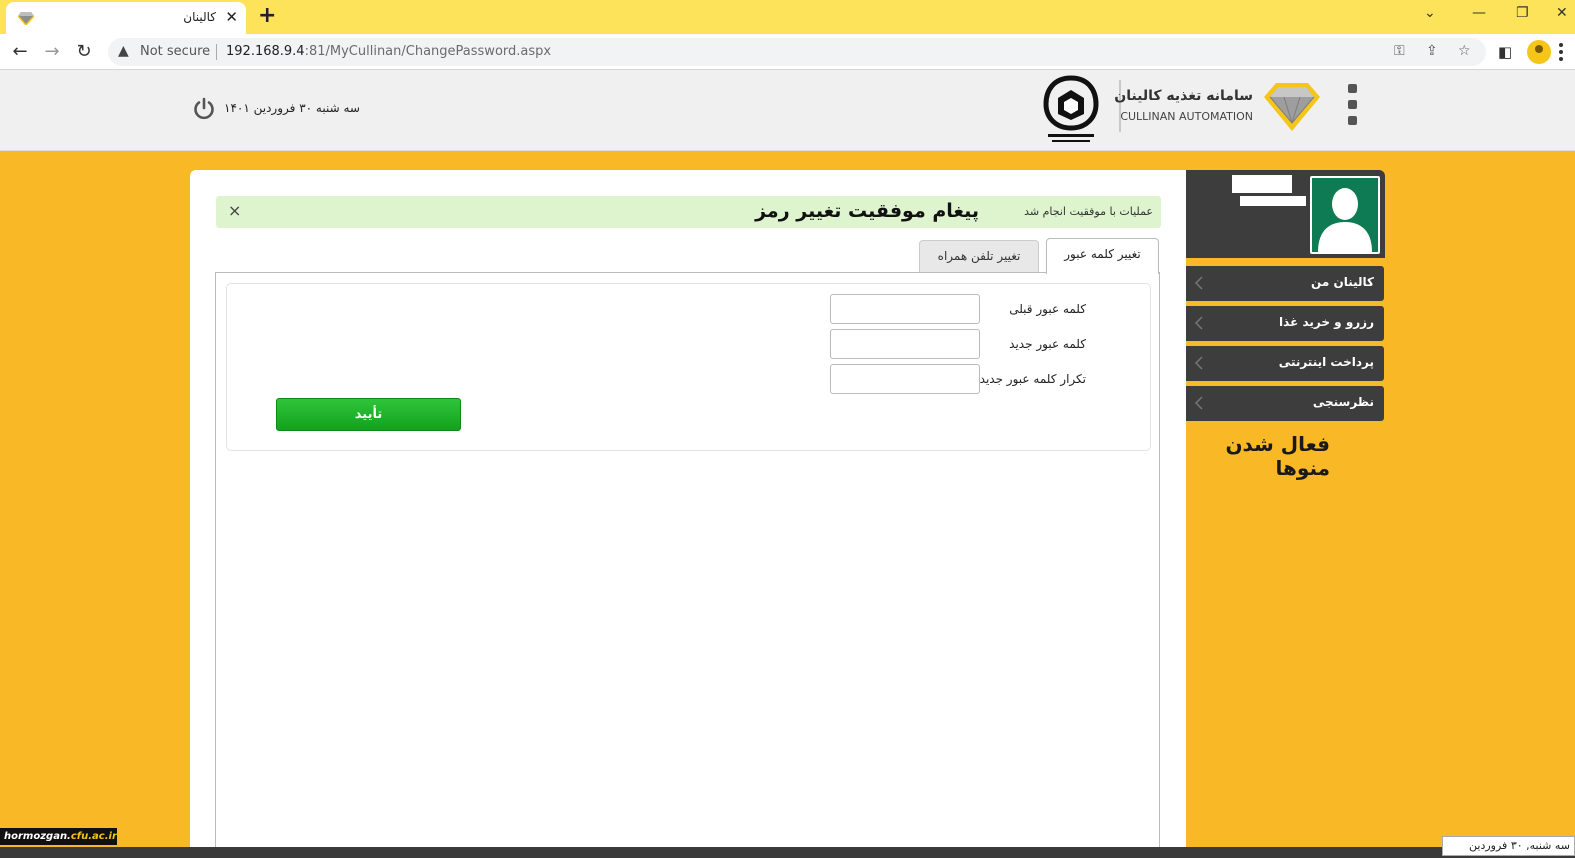 The image size is (1575, 858). What do you see at coordinates (1277, 456) in the screenshot?
I see `menus-activated-annotation: فعال شدن منوها` at bounding box center [1277, 456].